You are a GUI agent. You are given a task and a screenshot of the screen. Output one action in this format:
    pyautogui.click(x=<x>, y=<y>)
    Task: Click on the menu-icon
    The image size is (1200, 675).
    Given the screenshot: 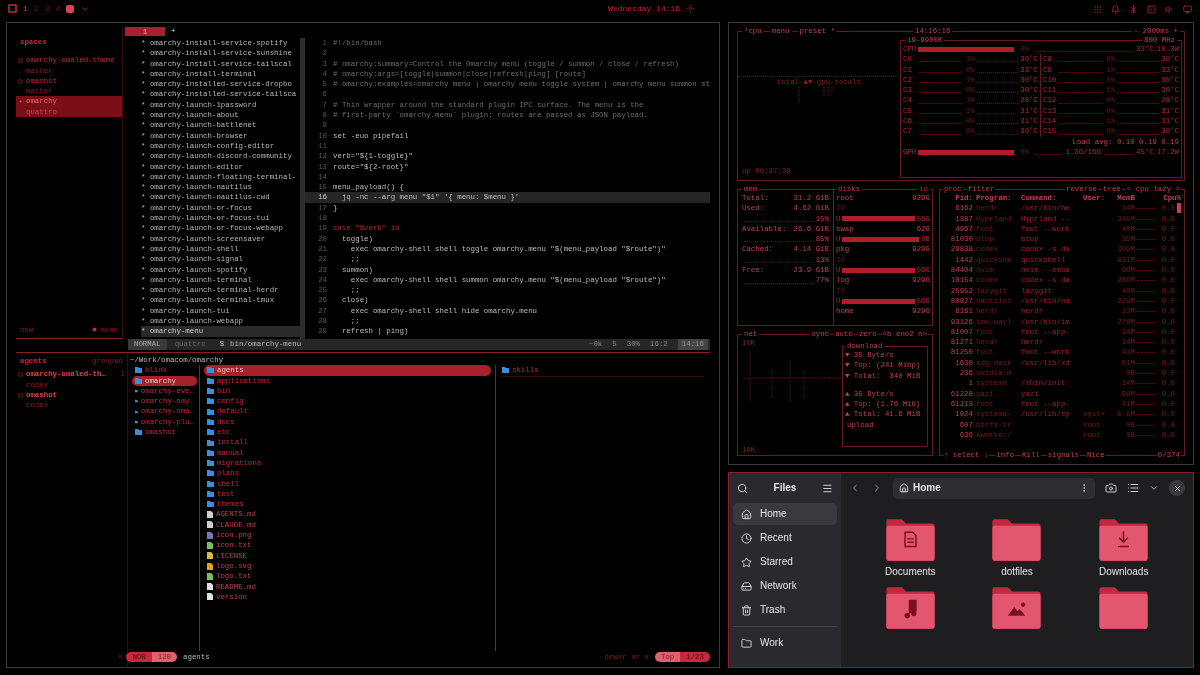 What is the action you would take?
    pyautogui.click(x=827, y=488)
    